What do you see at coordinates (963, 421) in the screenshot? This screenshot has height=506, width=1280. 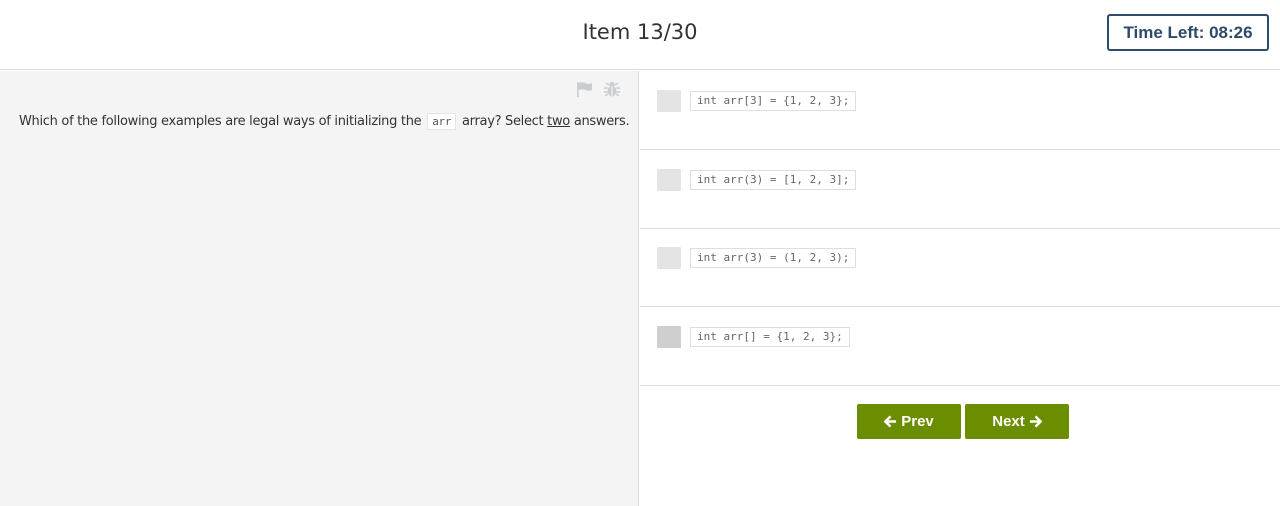 I see `navigation-buttons: Prev Next` at bounding box center [963, 421].